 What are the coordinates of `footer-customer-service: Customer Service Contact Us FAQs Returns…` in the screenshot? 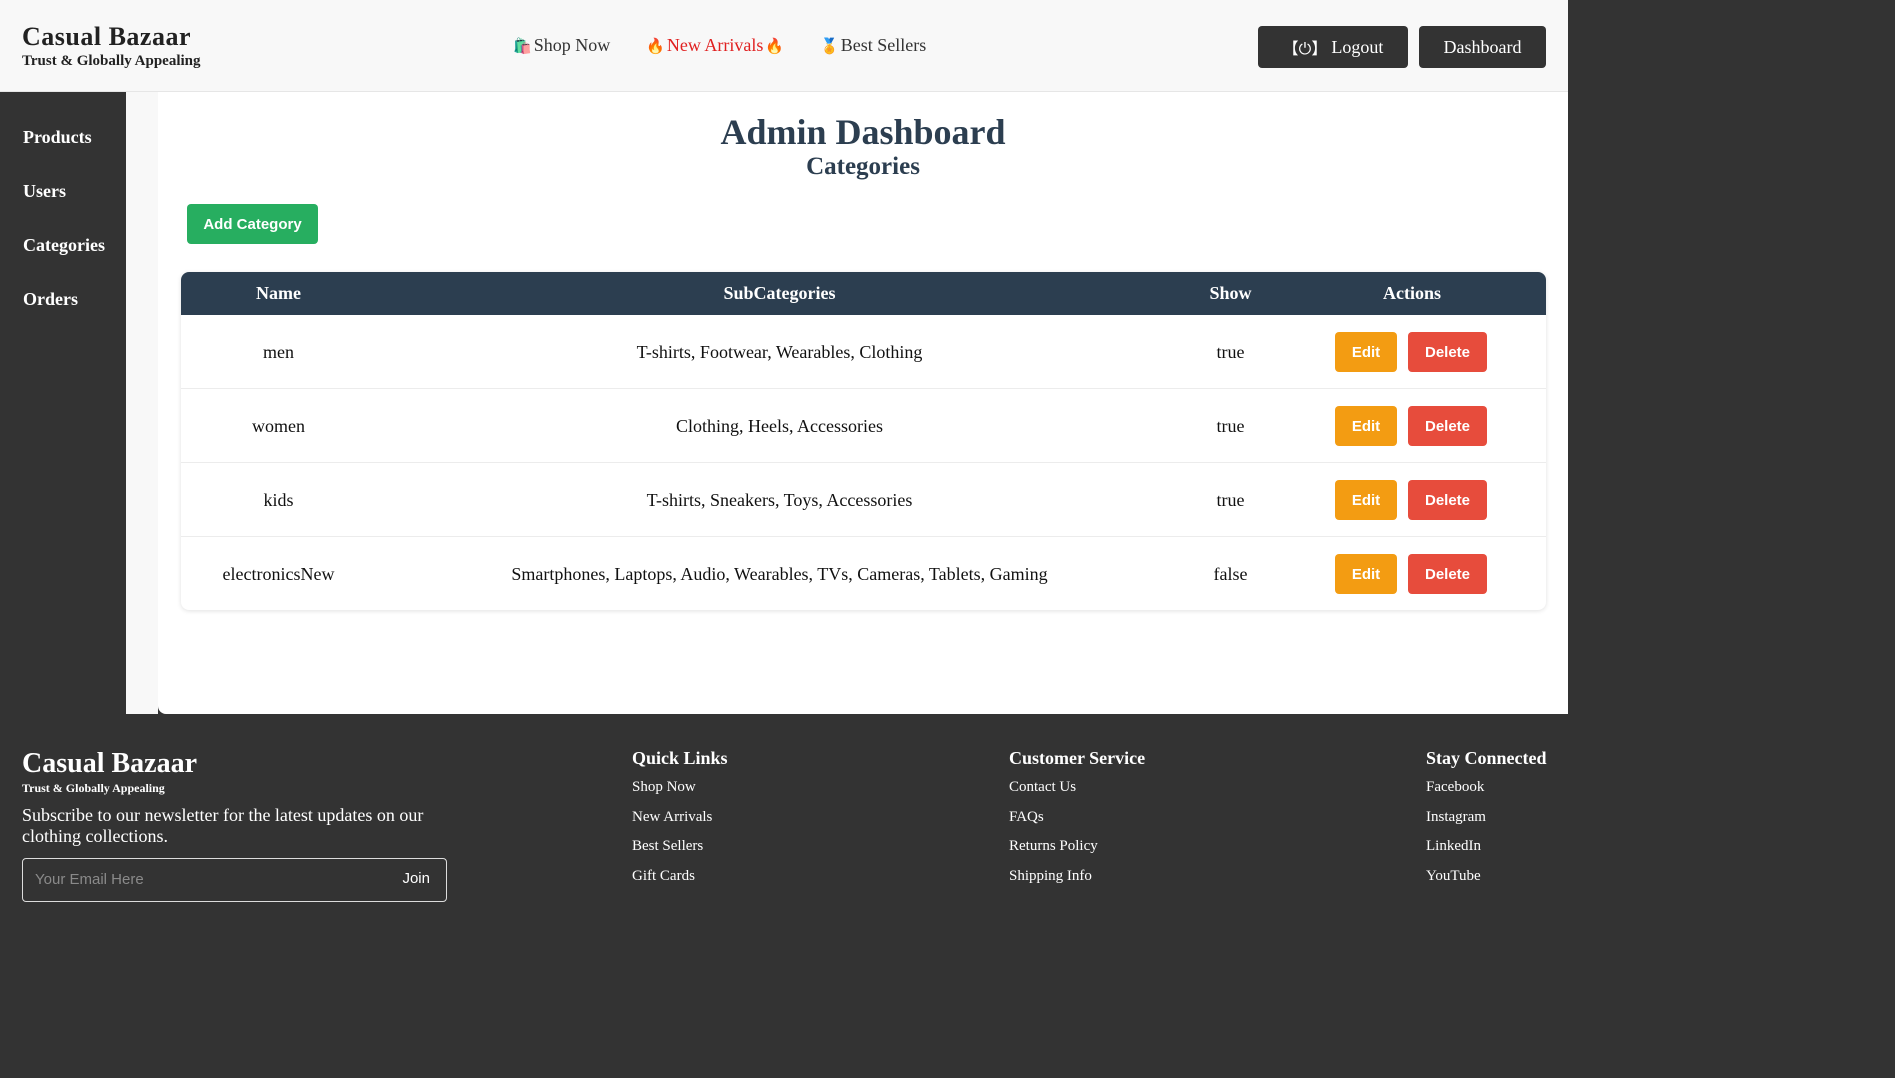 It's located at (1077, 821).